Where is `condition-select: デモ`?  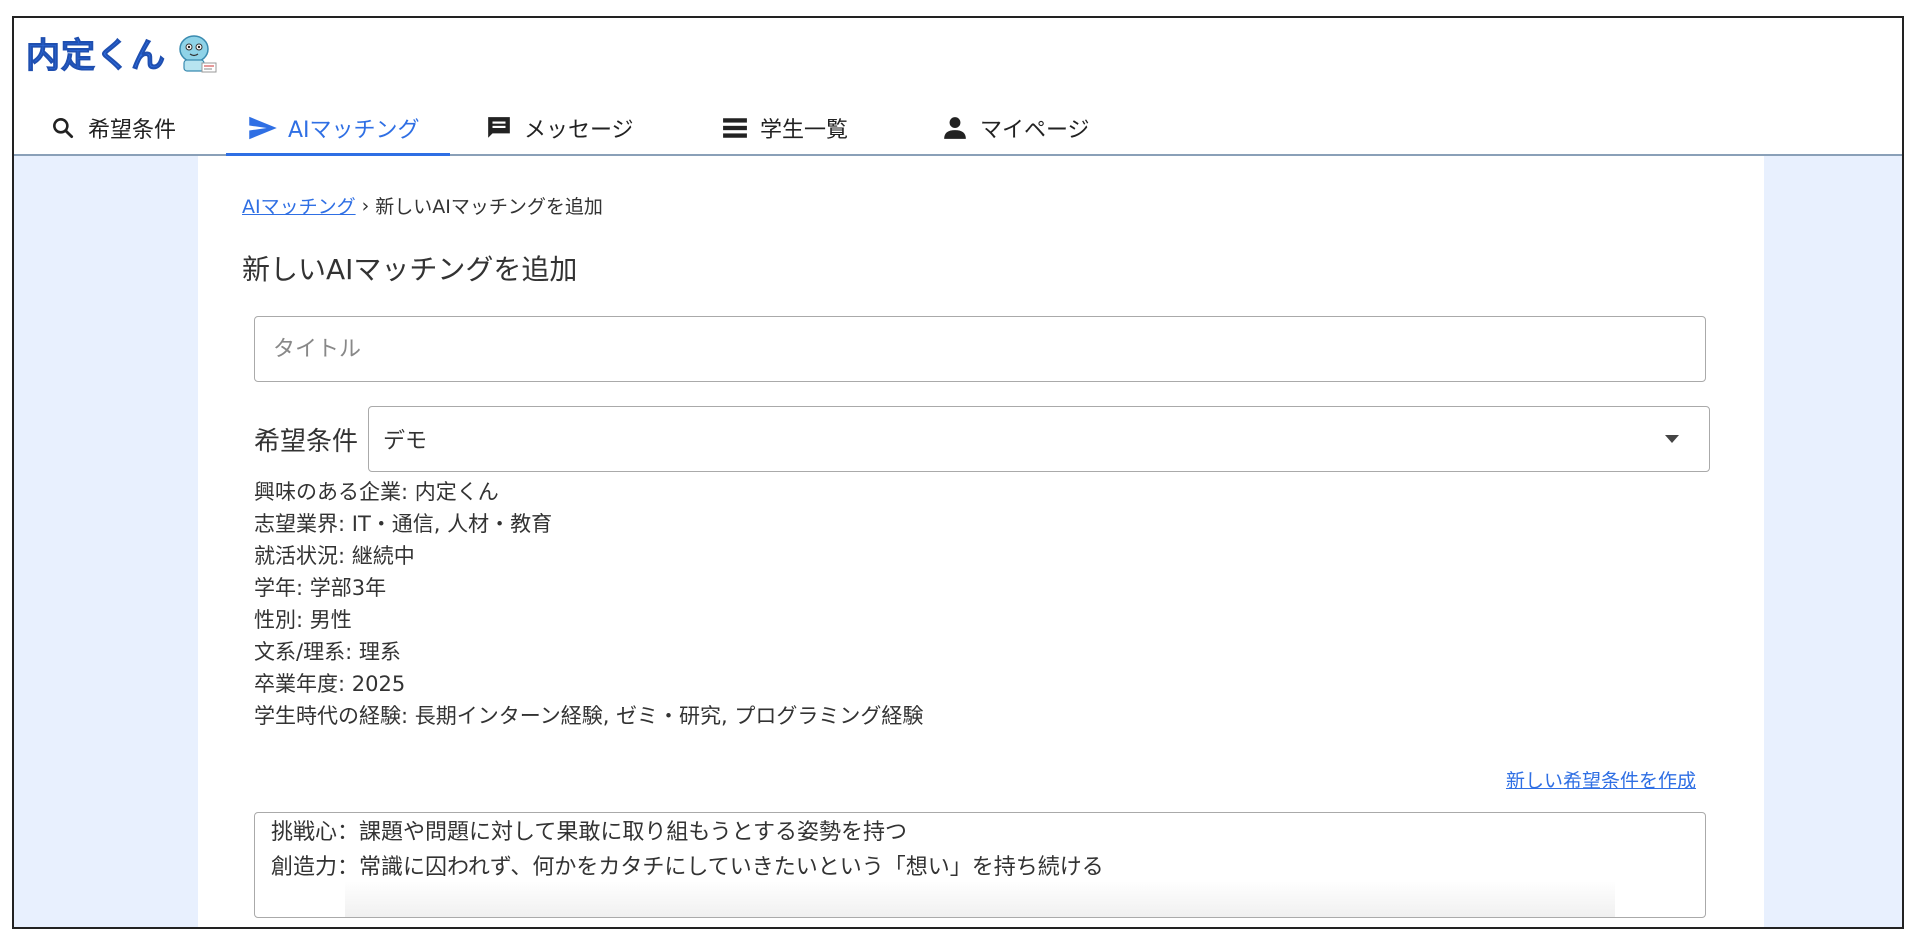
condition-select: デモ is located at coordinates (1039, 439).